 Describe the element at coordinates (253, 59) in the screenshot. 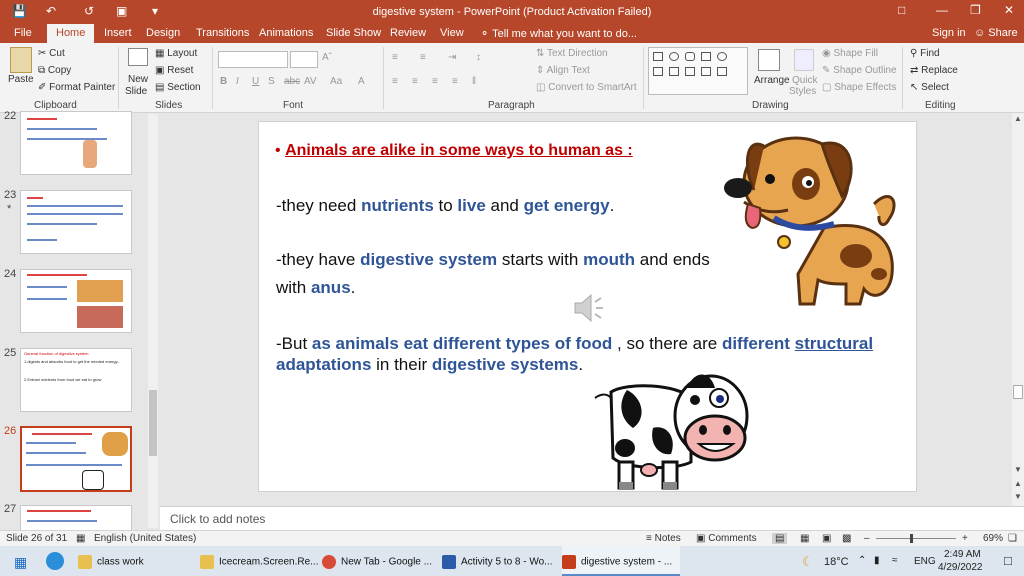

I see `font-name-box` at that location.